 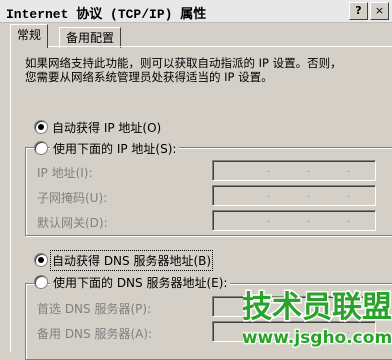 I want to click on tab-alternate-config-label: 备用配置, so click(x=90, y=38).